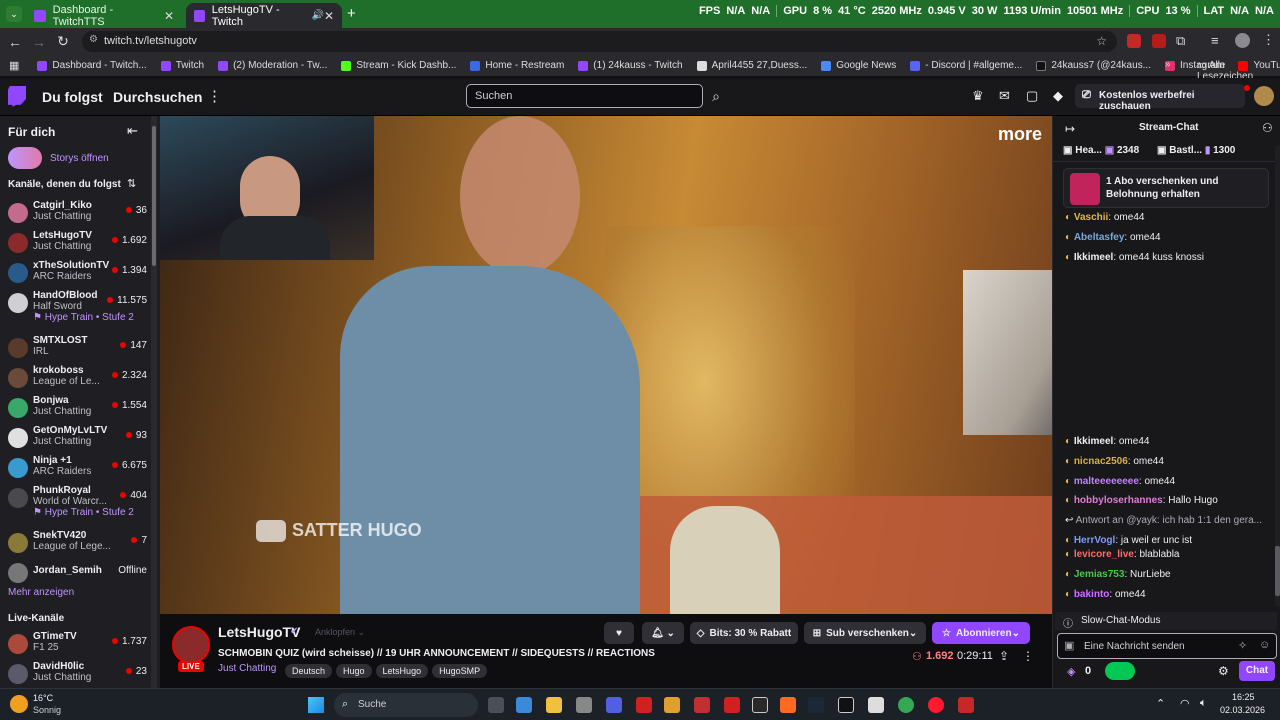  I want to click on browser-menu-icon: ⋮, so click(1268, 40).